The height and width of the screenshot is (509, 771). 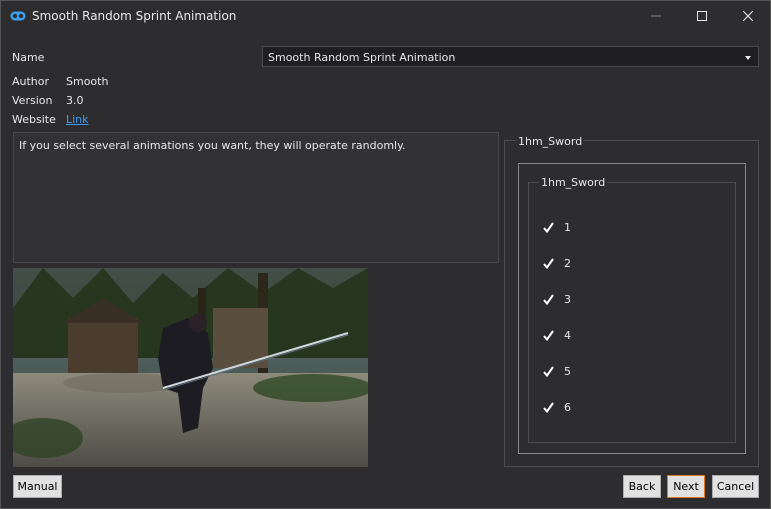 I want to click on option-checkbox-4: 4, so click(x=556, y=335).